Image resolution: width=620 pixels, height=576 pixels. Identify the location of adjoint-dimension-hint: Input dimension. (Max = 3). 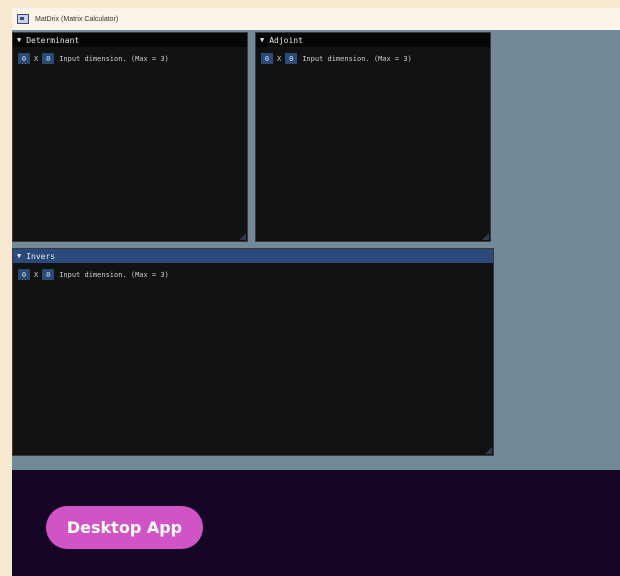
(357, 58).